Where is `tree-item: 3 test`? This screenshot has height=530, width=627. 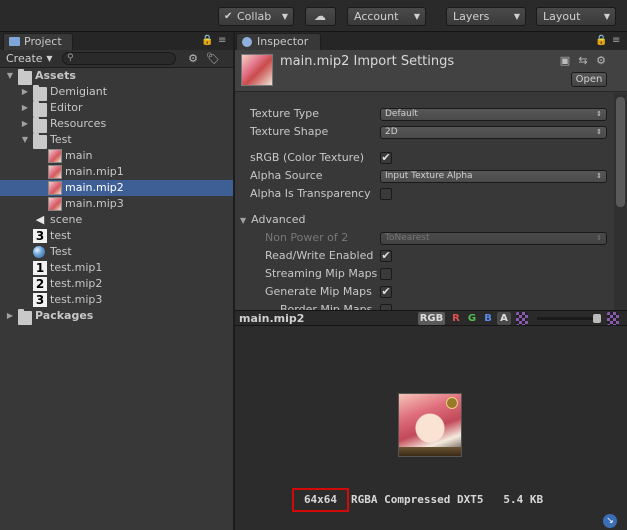
tree-item: 3 test is located at coordinates (116, 236).